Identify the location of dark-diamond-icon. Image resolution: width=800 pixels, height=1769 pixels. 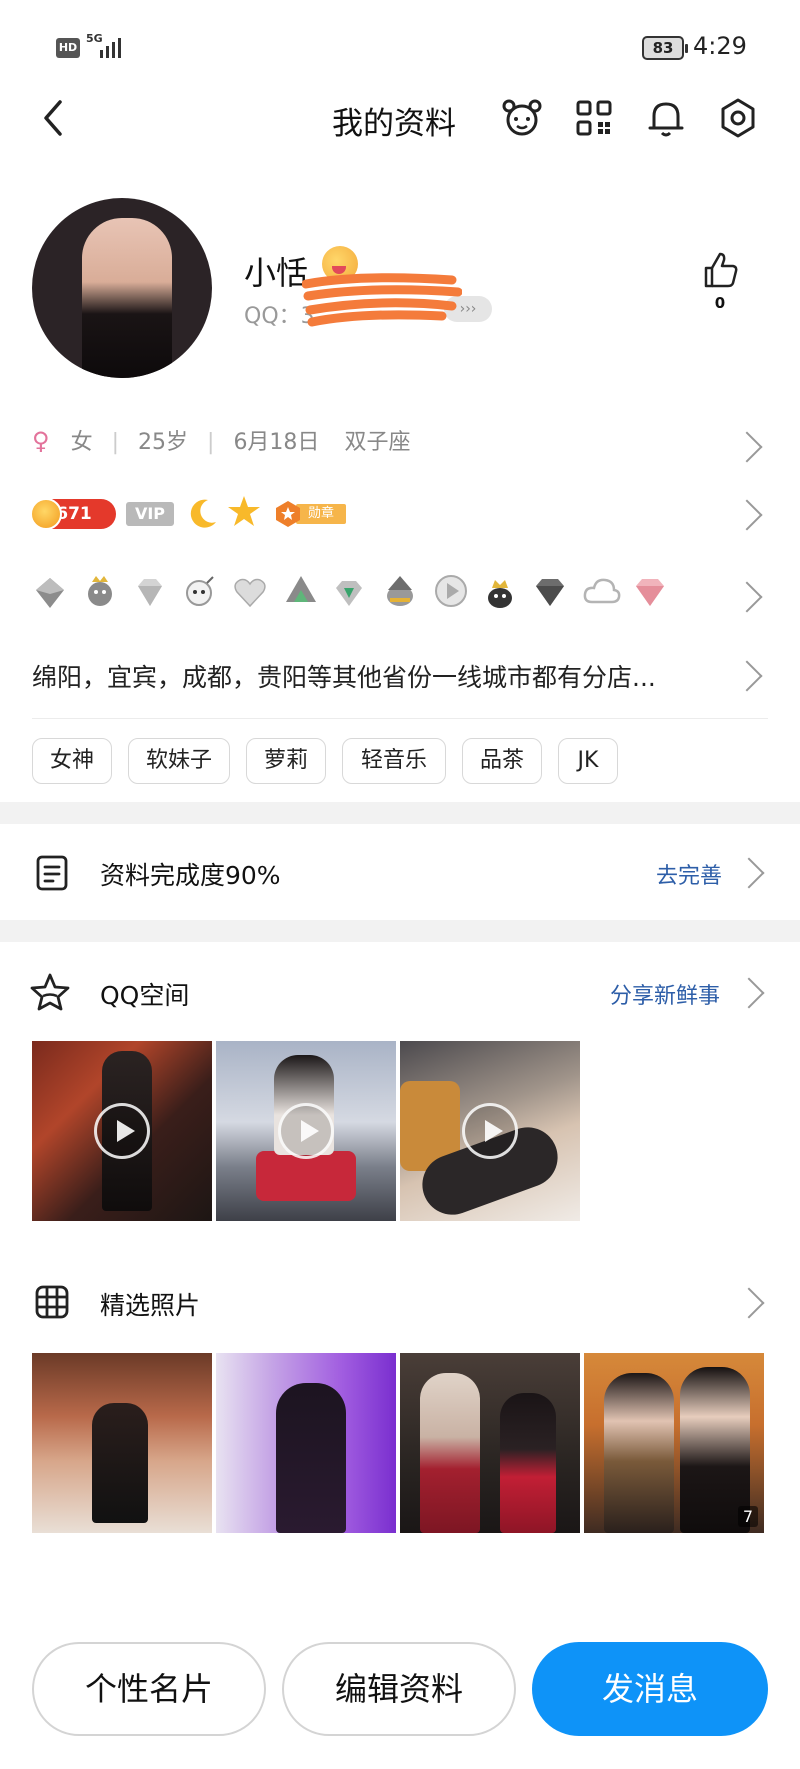
(550, 592).